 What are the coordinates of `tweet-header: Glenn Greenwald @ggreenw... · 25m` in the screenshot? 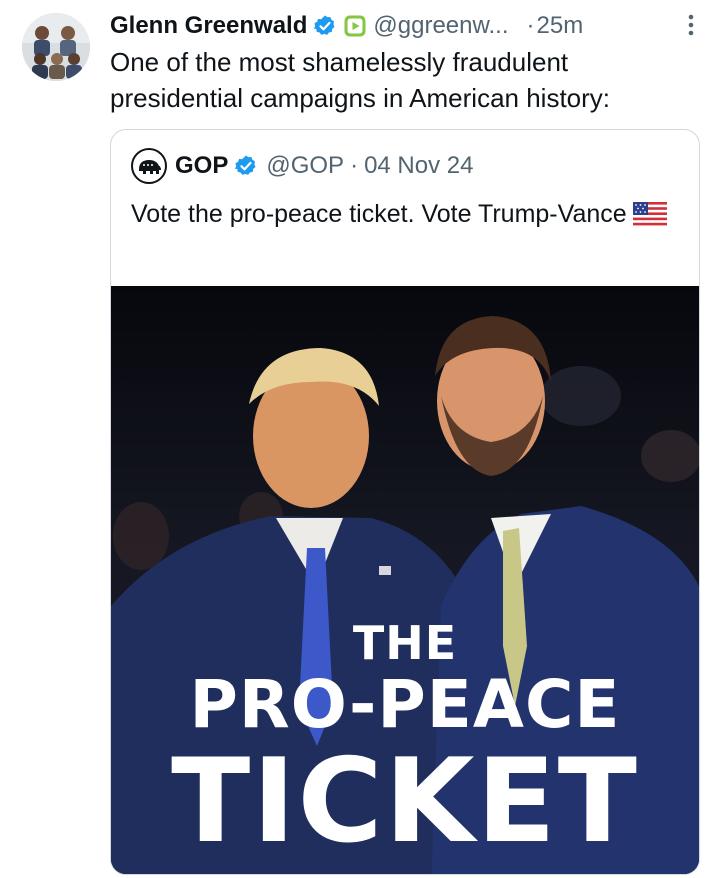 It's located at (407, 26).